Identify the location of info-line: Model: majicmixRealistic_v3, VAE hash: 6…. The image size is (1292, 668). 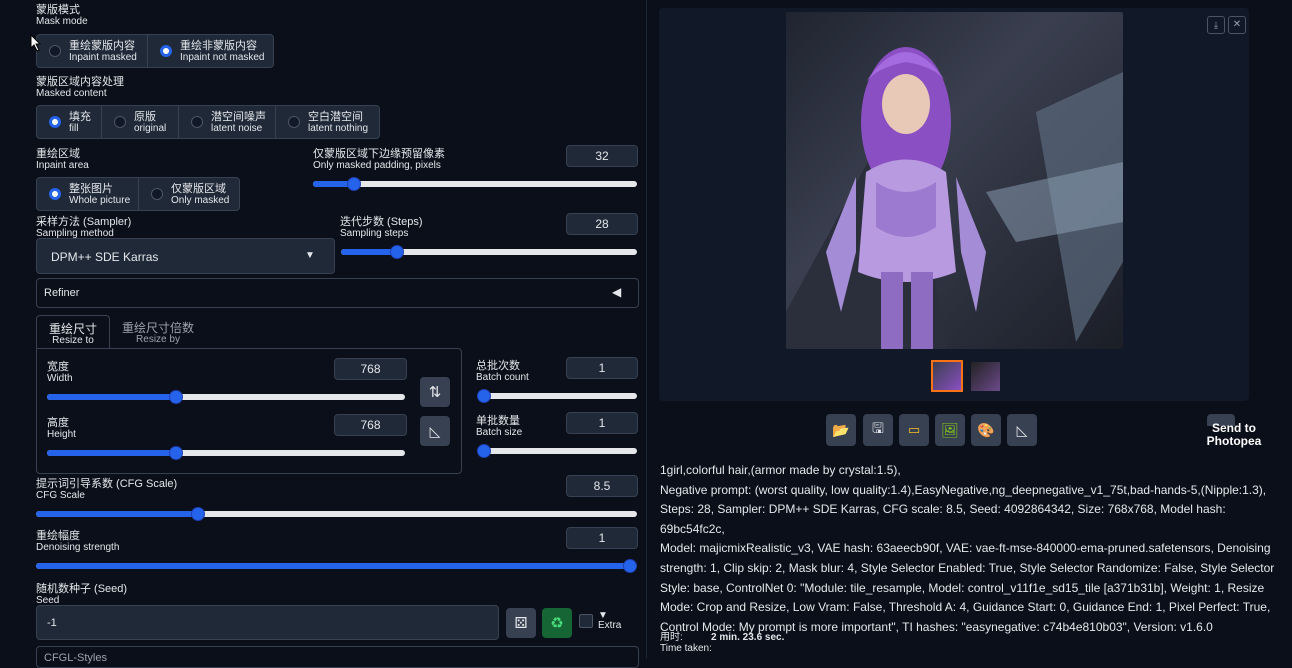
(965, 548).